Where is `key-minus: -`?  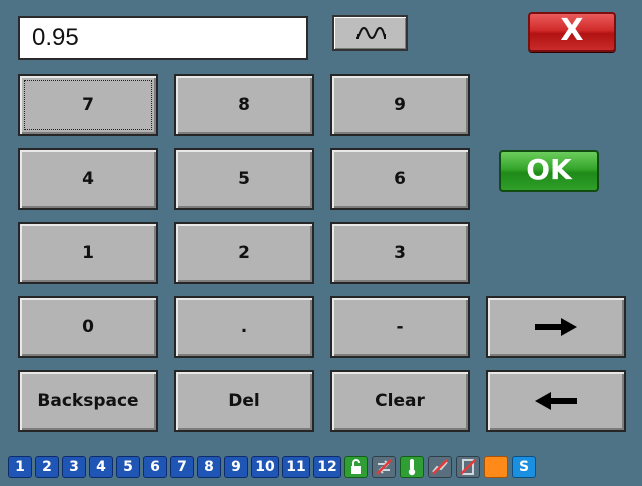
key-minus: - is located at coordinates (400, 327).